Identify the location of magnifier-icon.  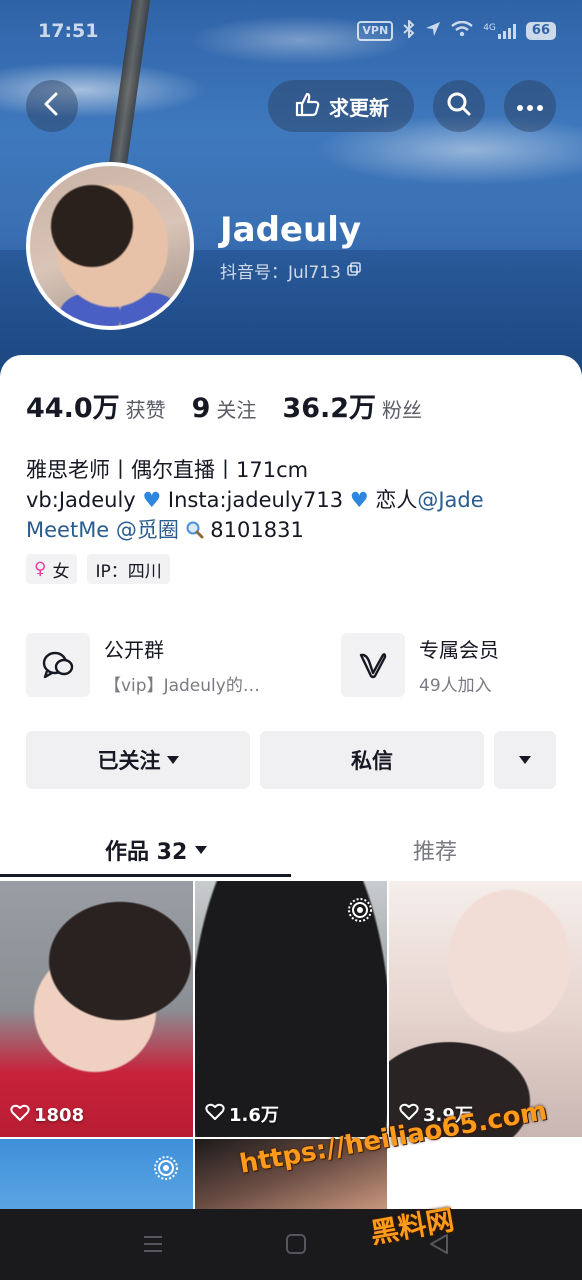
(198, 530).